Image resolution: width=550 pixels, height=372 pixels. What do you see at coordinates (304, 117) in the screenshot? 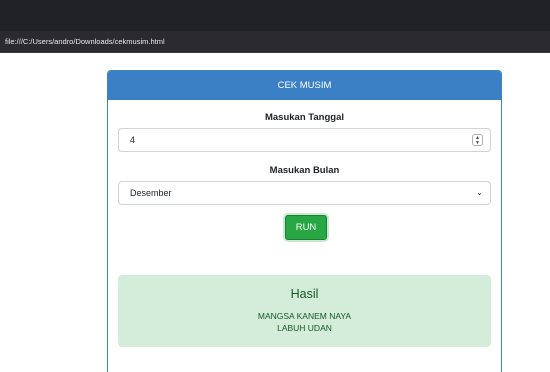
I see `date-label: Masukan Tanggal` at bounding box center [304, 117].